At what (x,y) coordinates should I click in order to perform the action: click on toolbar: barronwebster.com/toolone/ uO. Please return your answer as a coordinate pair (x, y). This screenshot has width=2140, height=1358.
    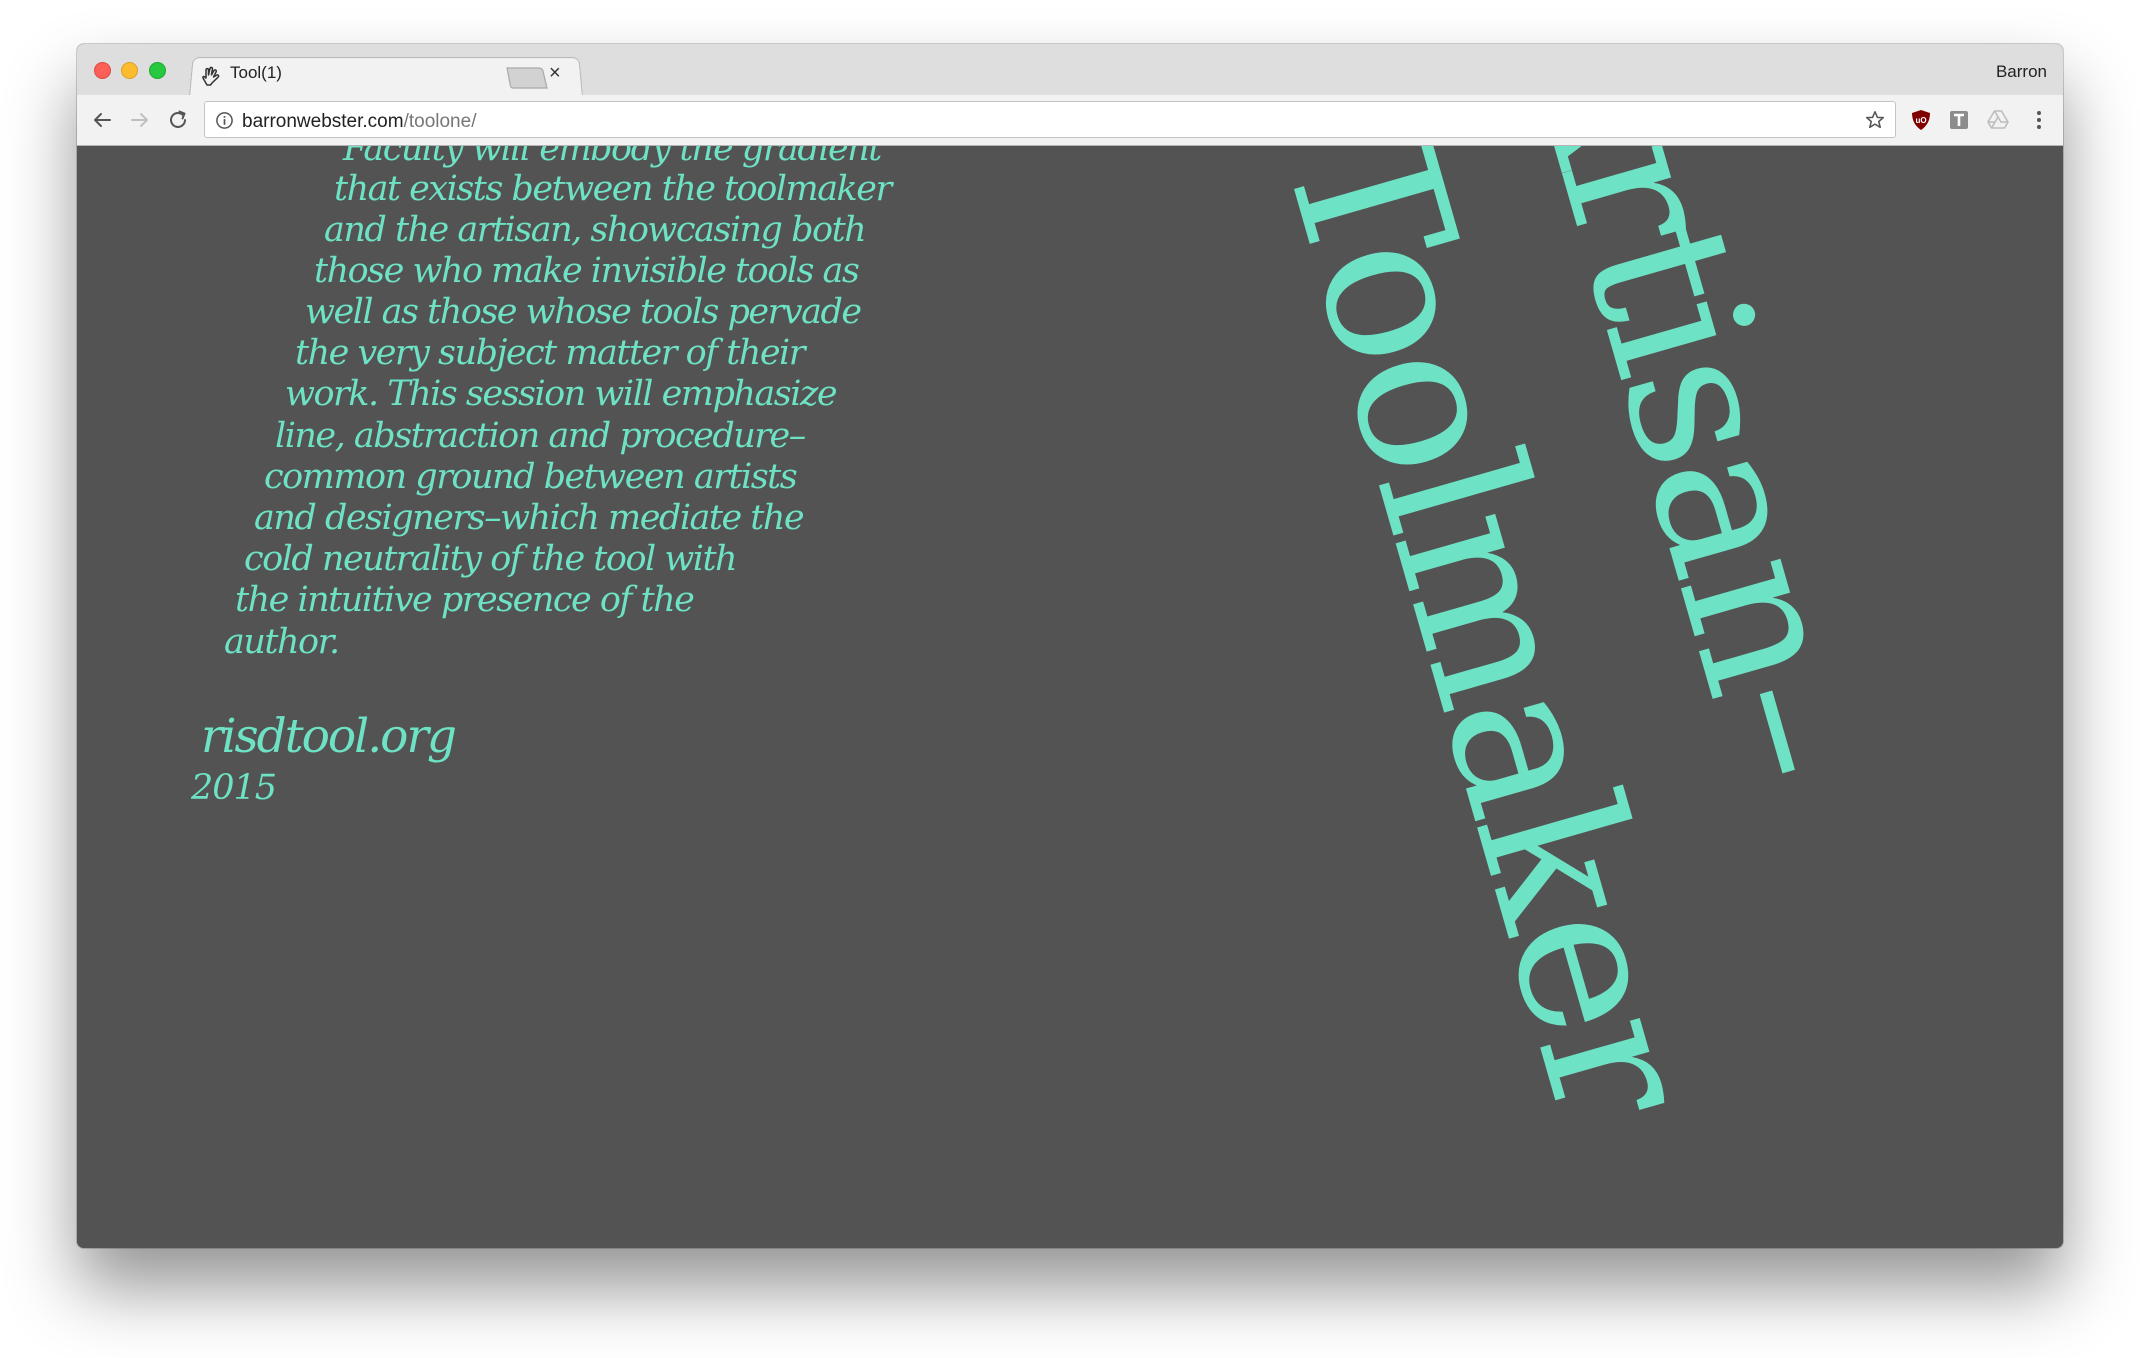
    Looking at the image, I should click on (1070, 120).